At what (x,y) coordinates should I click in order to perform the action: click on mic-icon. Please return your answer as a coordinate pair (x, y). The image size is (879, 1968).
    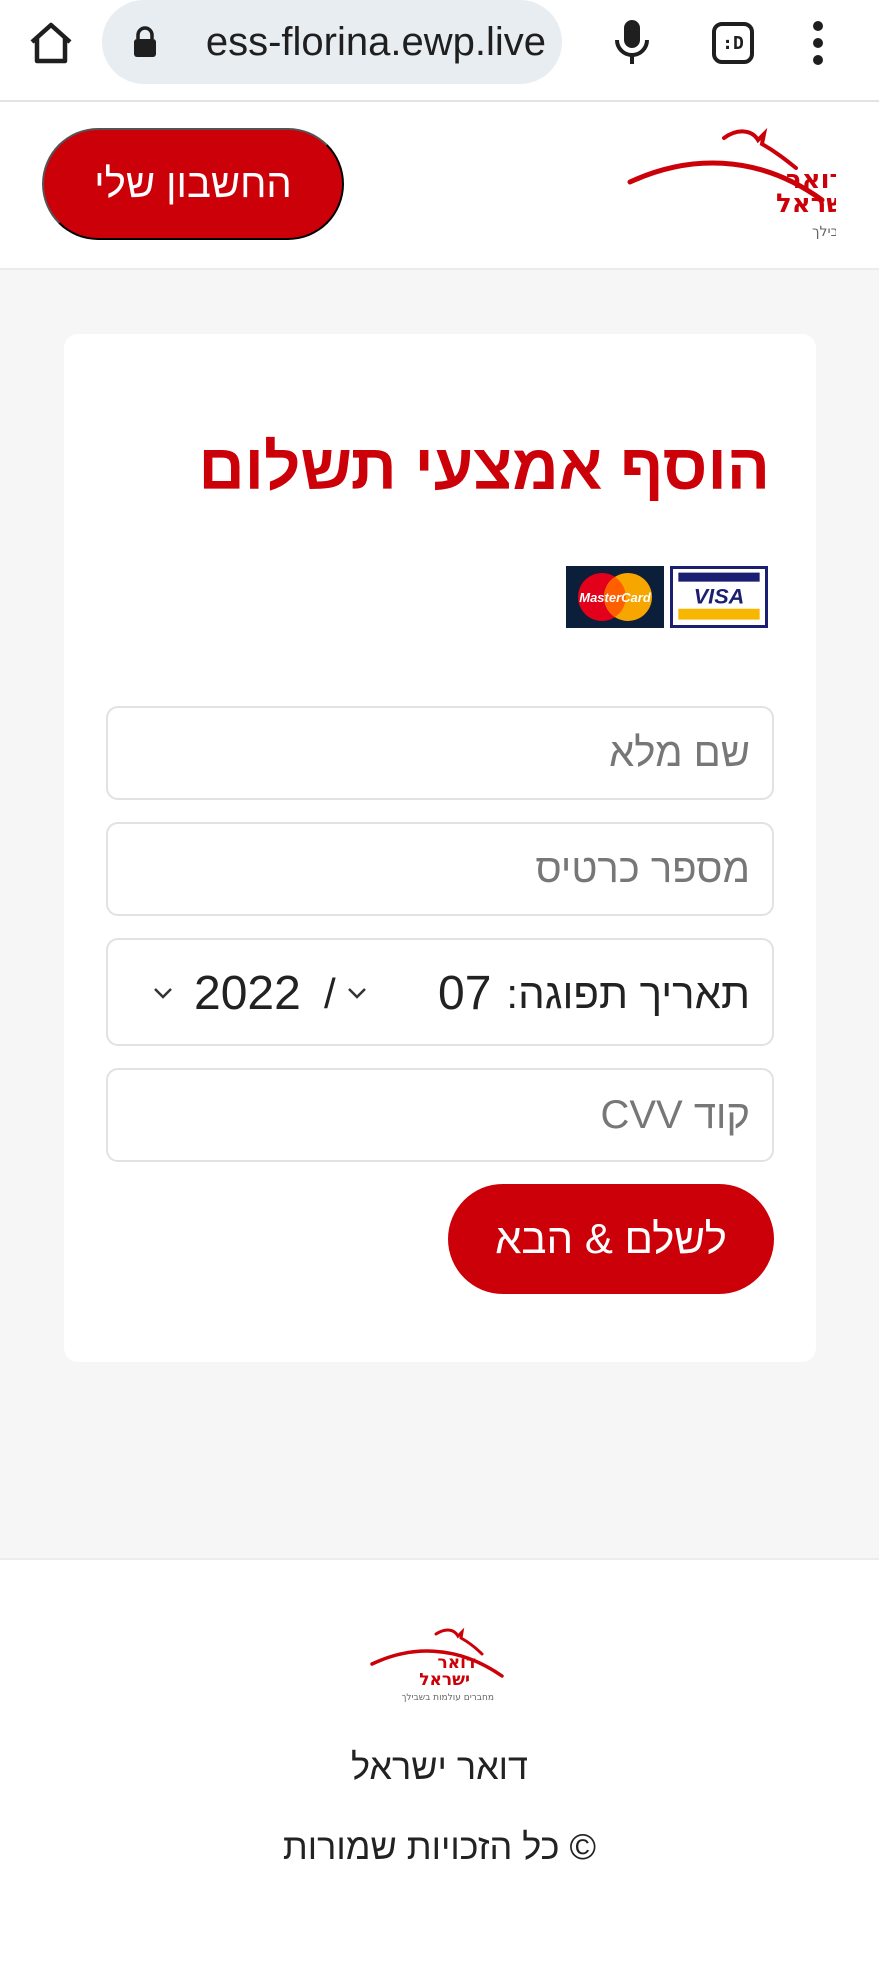
    Looking at the image, I should click on (632, 42).